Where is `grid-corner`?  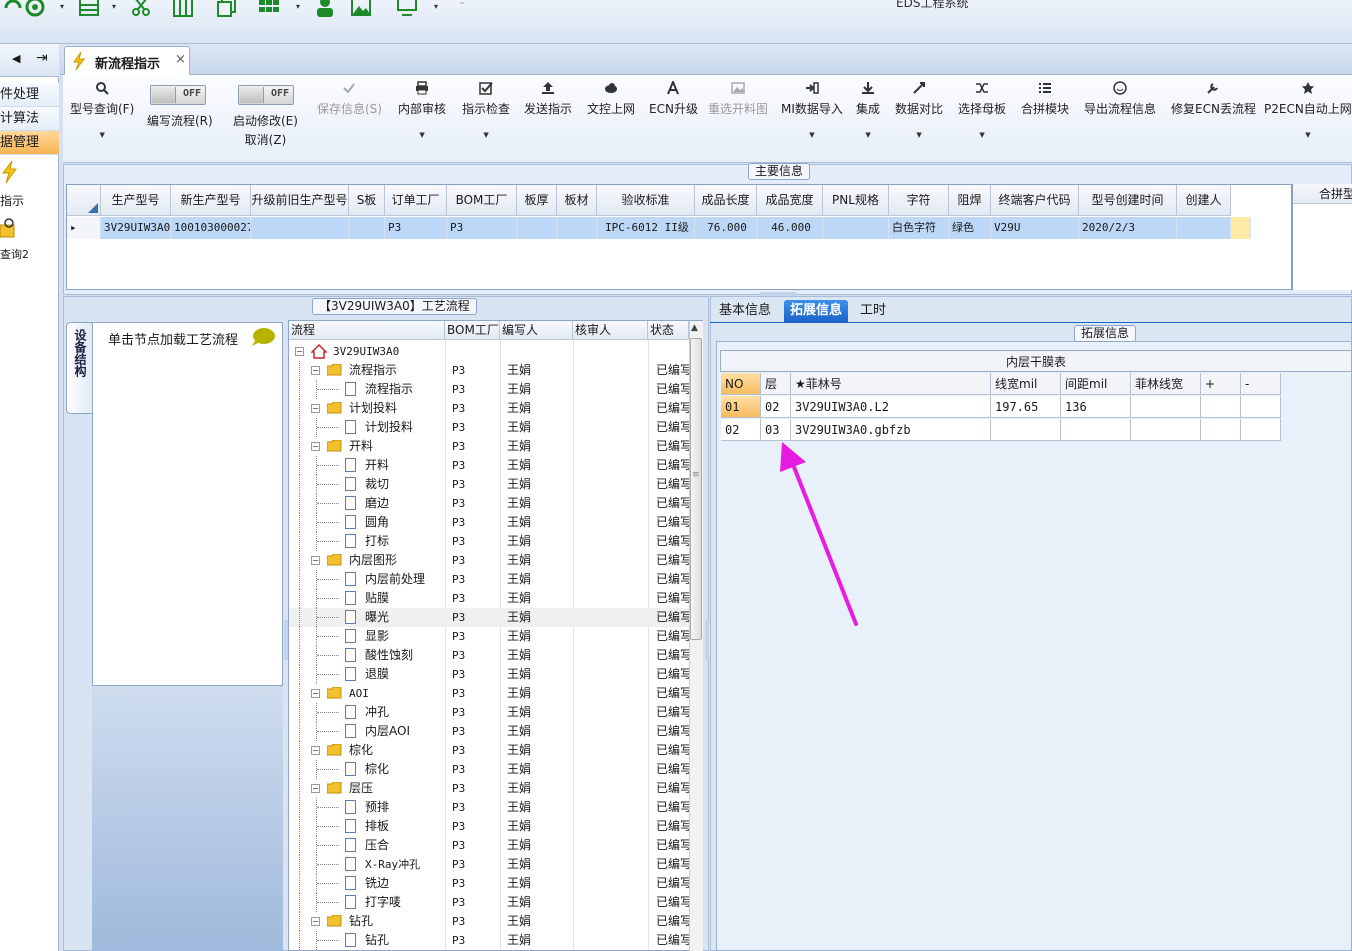 grid-corner is located at coordinates (84, 200).